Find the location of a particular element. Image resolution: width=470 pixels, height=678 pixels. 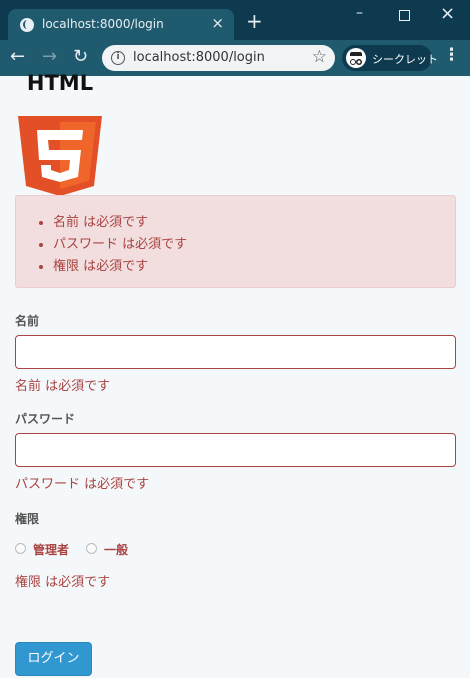

globe-icon is located at coordinates (27, 25).